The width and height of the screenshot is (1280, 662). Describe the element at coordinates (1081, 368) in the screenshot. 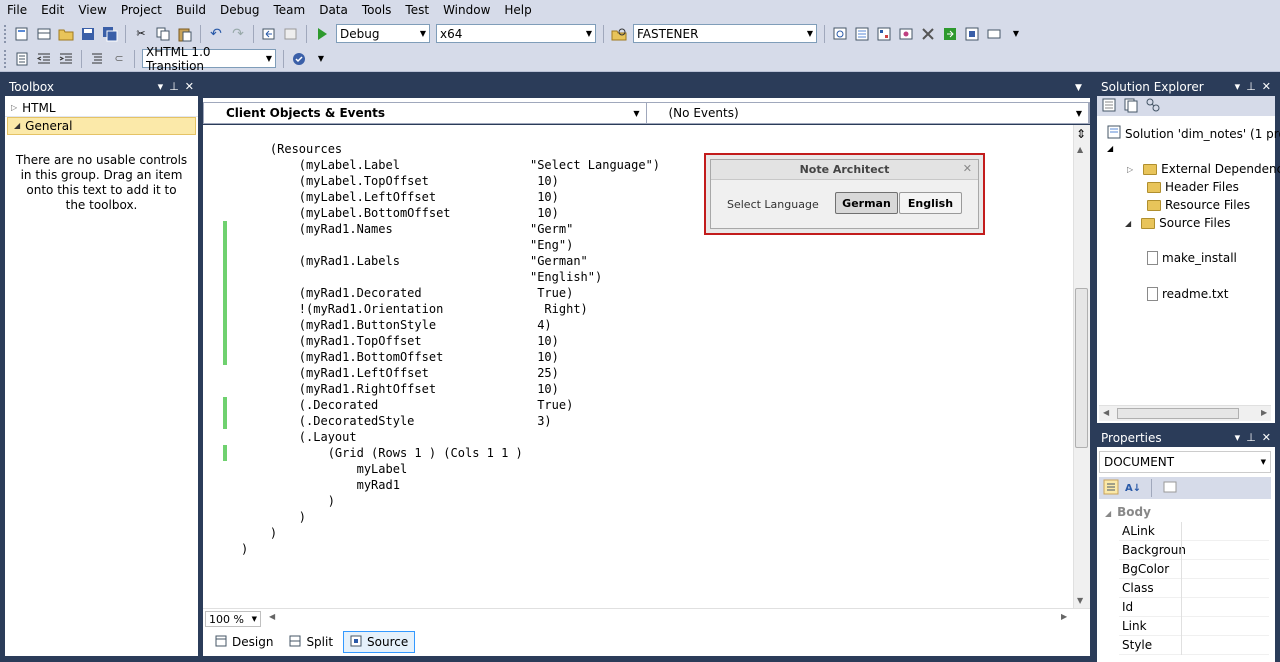

I see `editor-scroll-thumb` at that location.